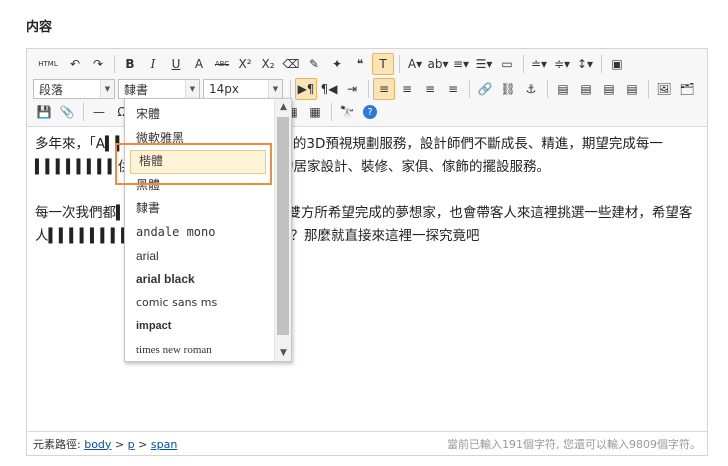  I want to click on auto-format-button: ✦, so click(337, 64).